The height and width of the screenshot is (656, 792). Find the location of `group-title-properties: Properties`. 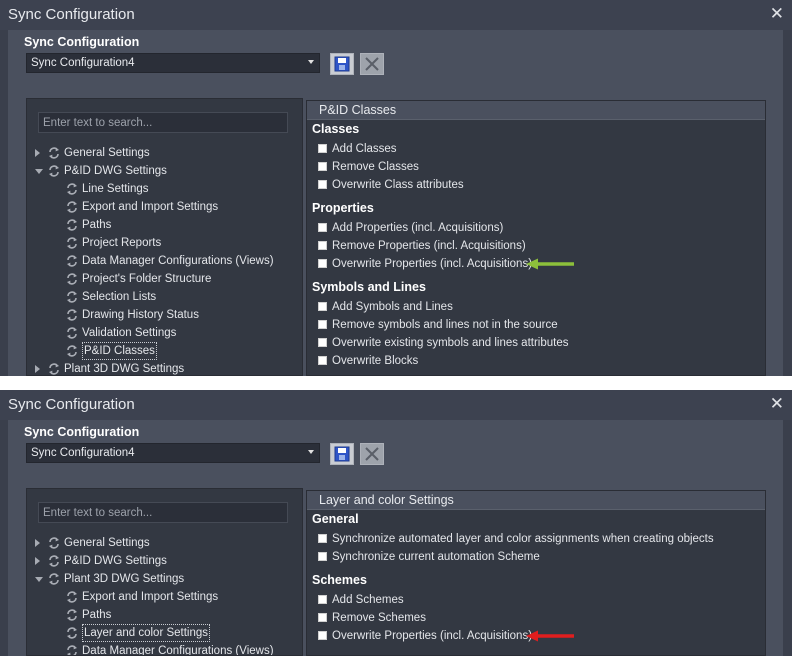

group-title-properties: Properties is located at coordinates (343, 208).